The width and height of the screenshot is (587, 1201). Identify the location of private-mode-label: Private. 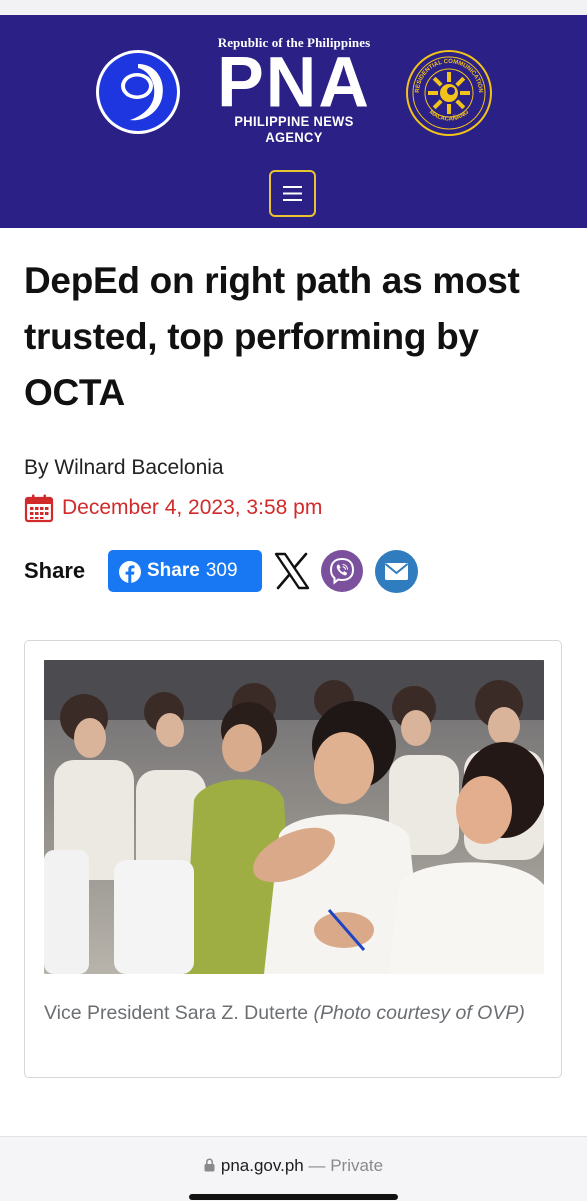
(357, 1165).